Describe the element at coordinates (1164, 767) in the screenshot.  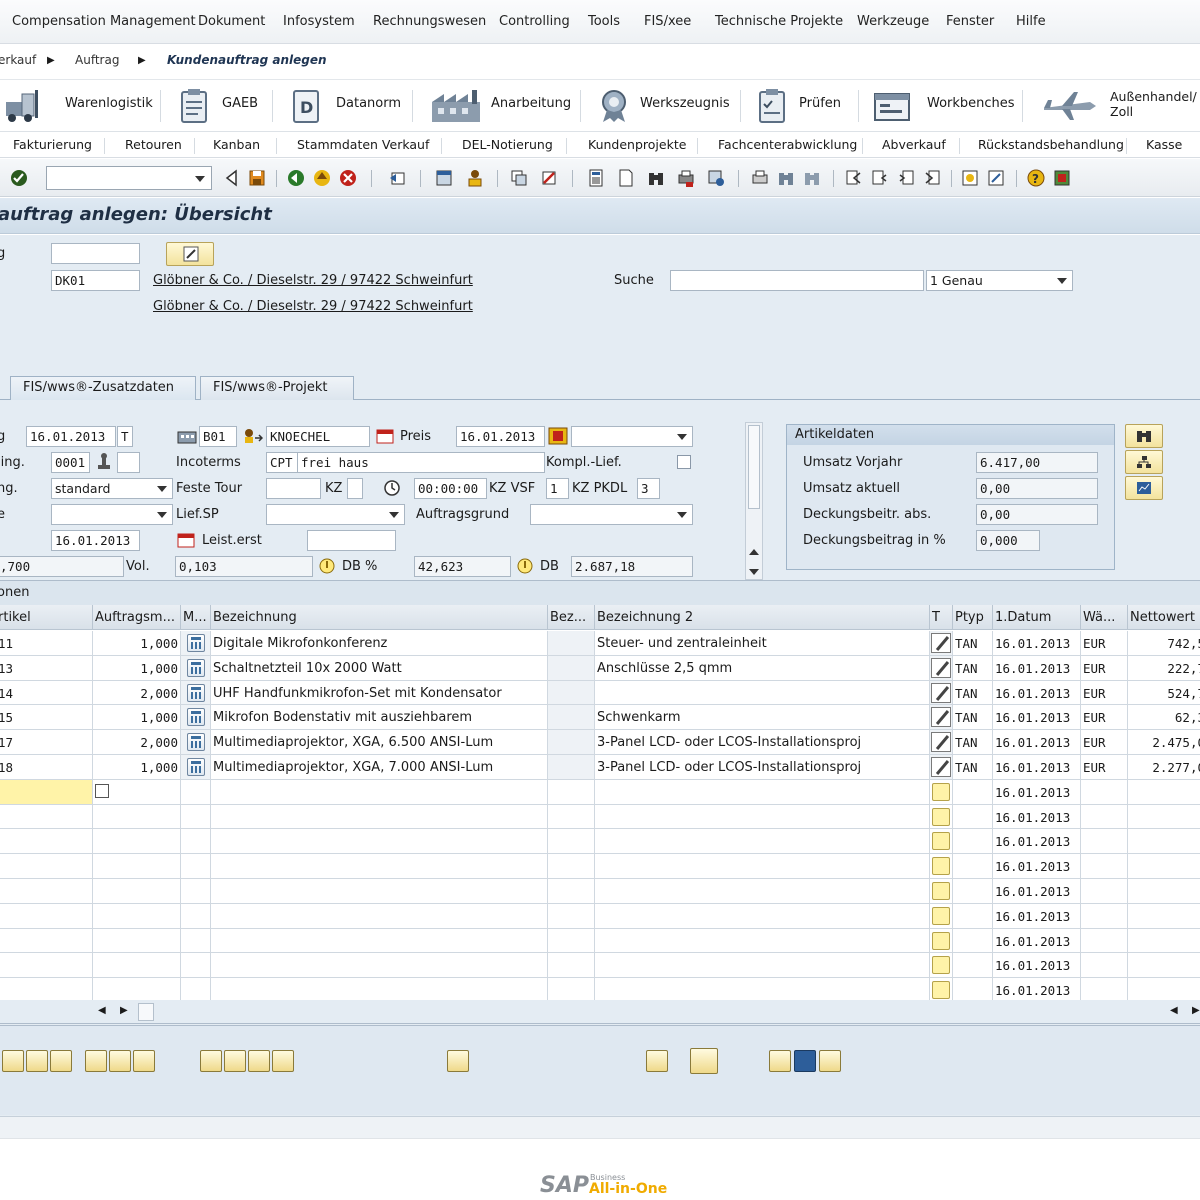
I see `table-cell-netto: 2.277,0` at that location.